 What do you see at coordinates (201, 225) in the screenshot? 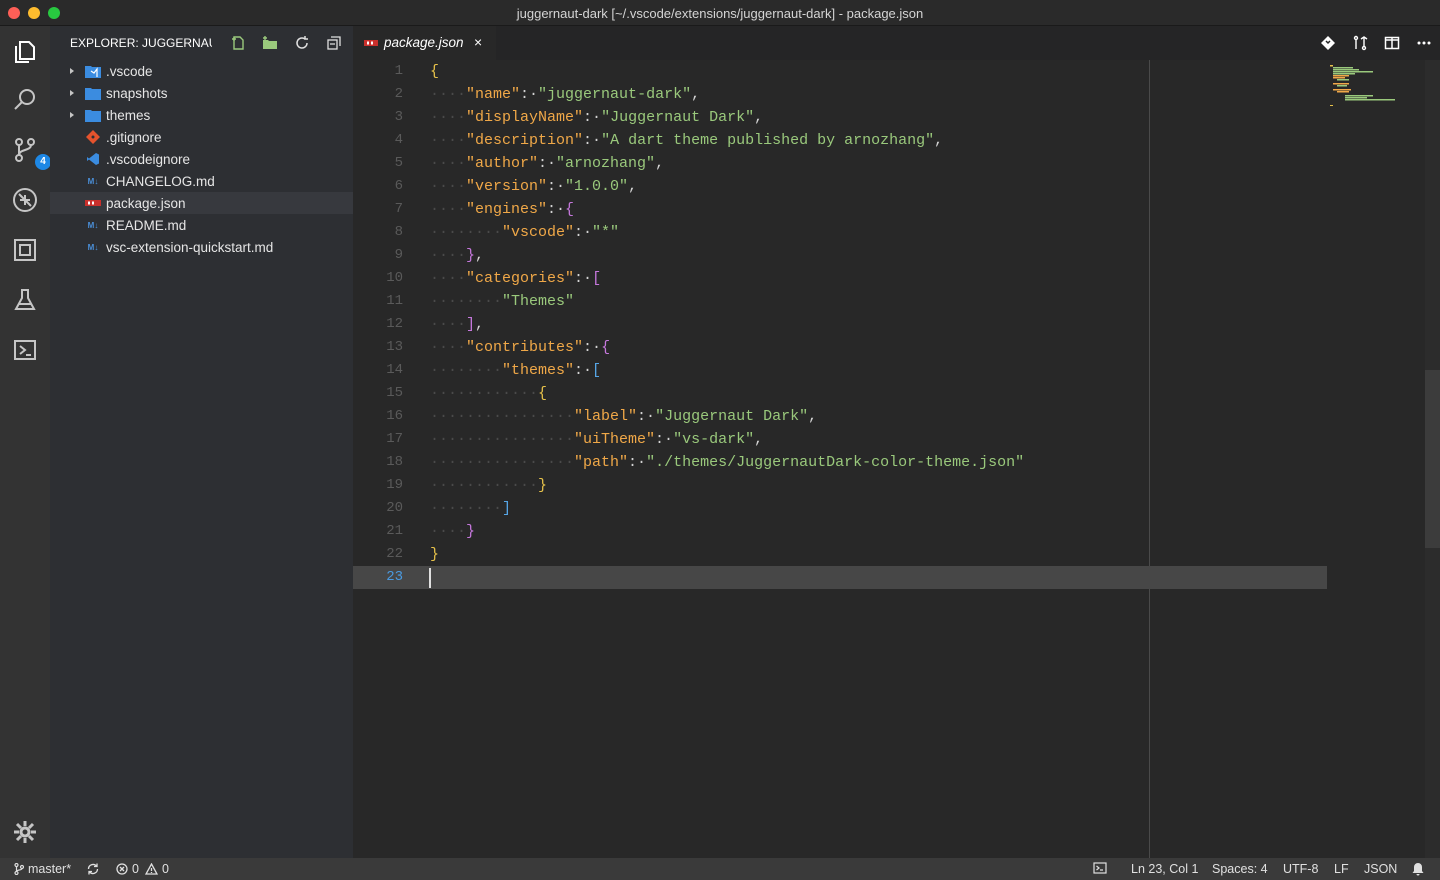
I see `tree-item-readme: M↓ README.md` at bounding box center [201, 225].